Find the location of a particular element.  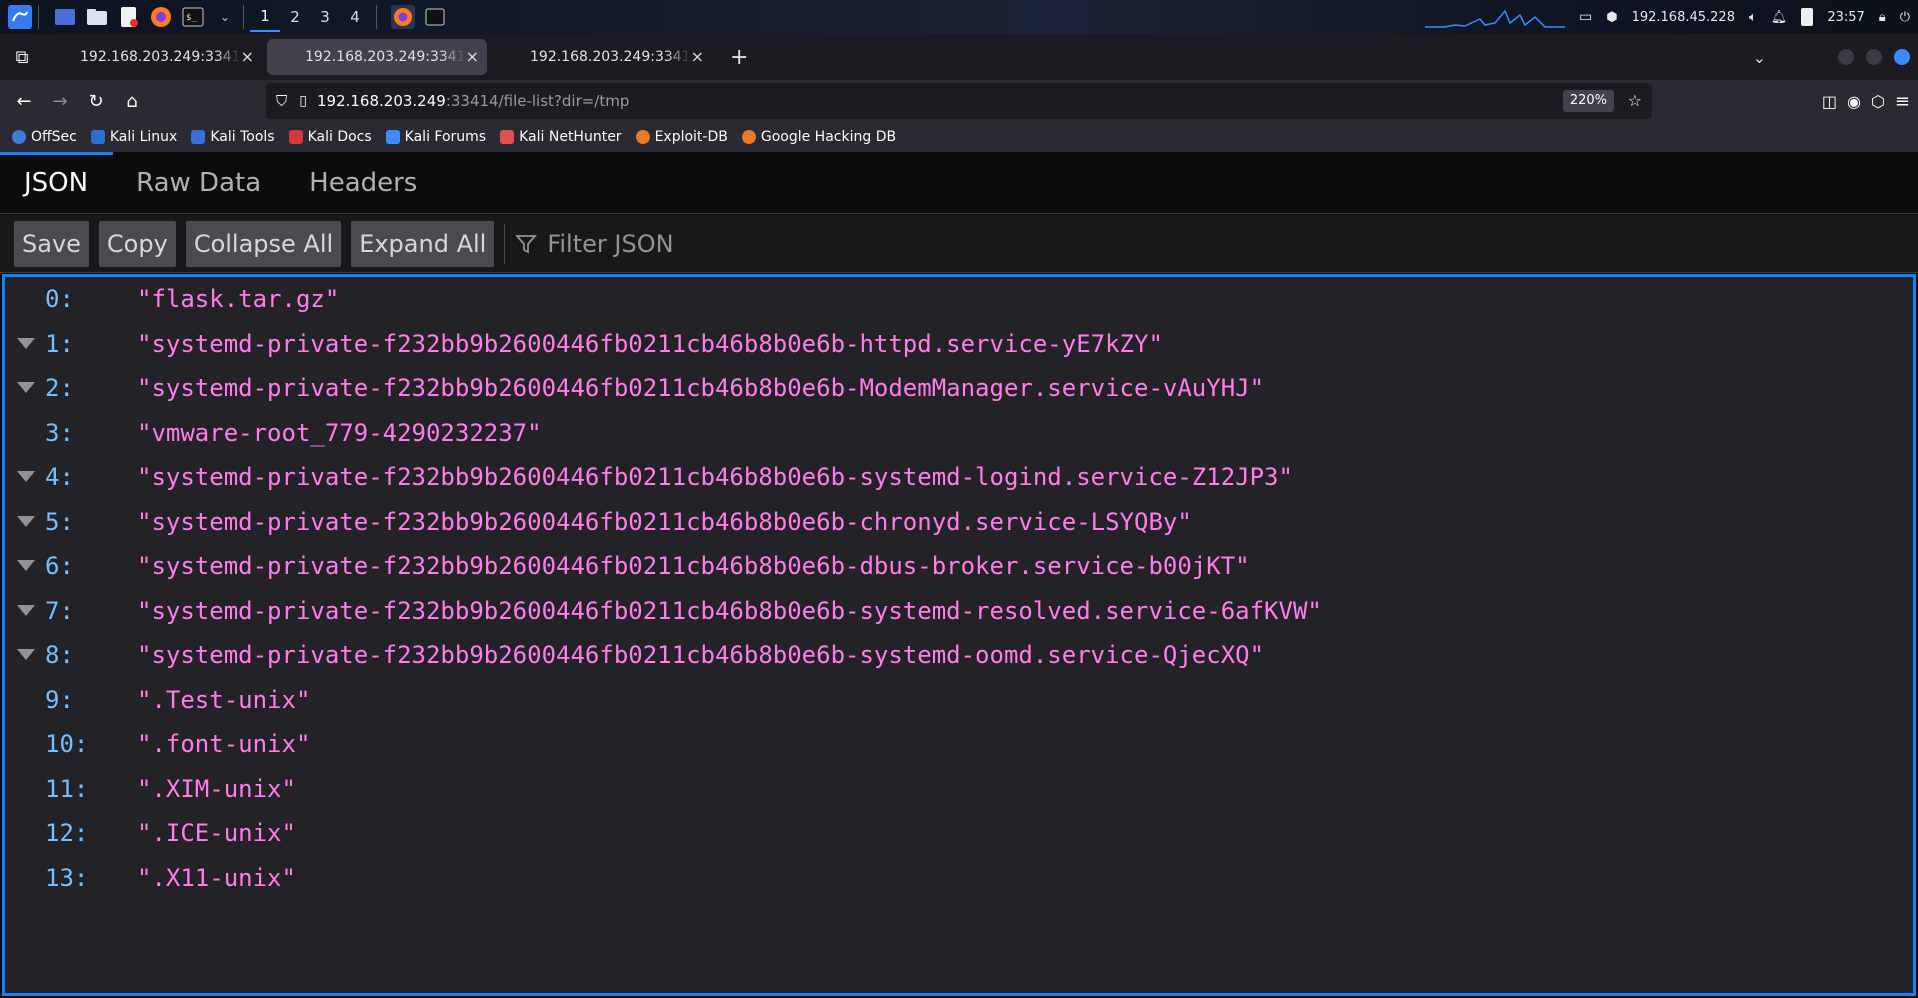

json-row: 13: ".X11-unix" is located at coordinates (959, 878).